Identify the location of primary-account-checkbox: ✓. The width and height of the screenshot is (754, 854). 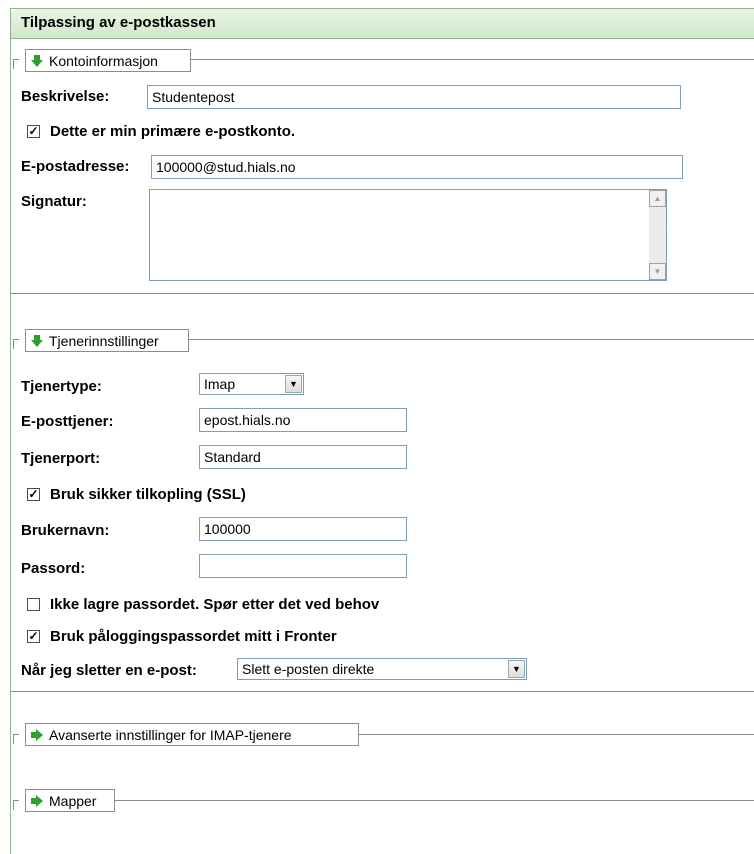
(33, 131).